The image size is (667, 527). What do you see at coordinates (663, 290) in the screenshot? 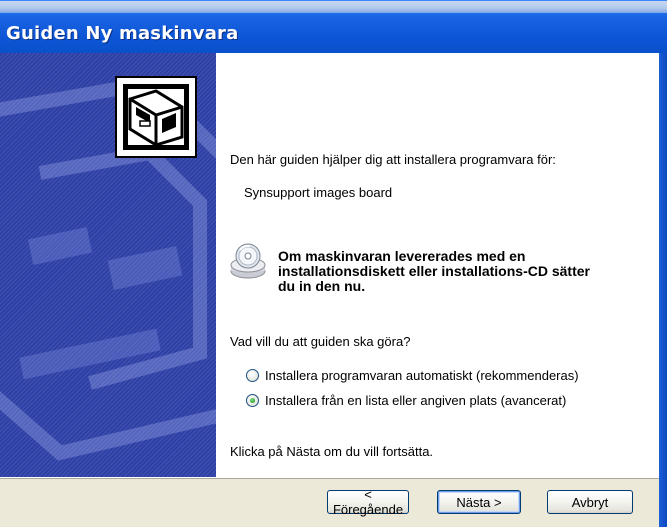
I see `window-frame-right` at bounding box center [663, 290].